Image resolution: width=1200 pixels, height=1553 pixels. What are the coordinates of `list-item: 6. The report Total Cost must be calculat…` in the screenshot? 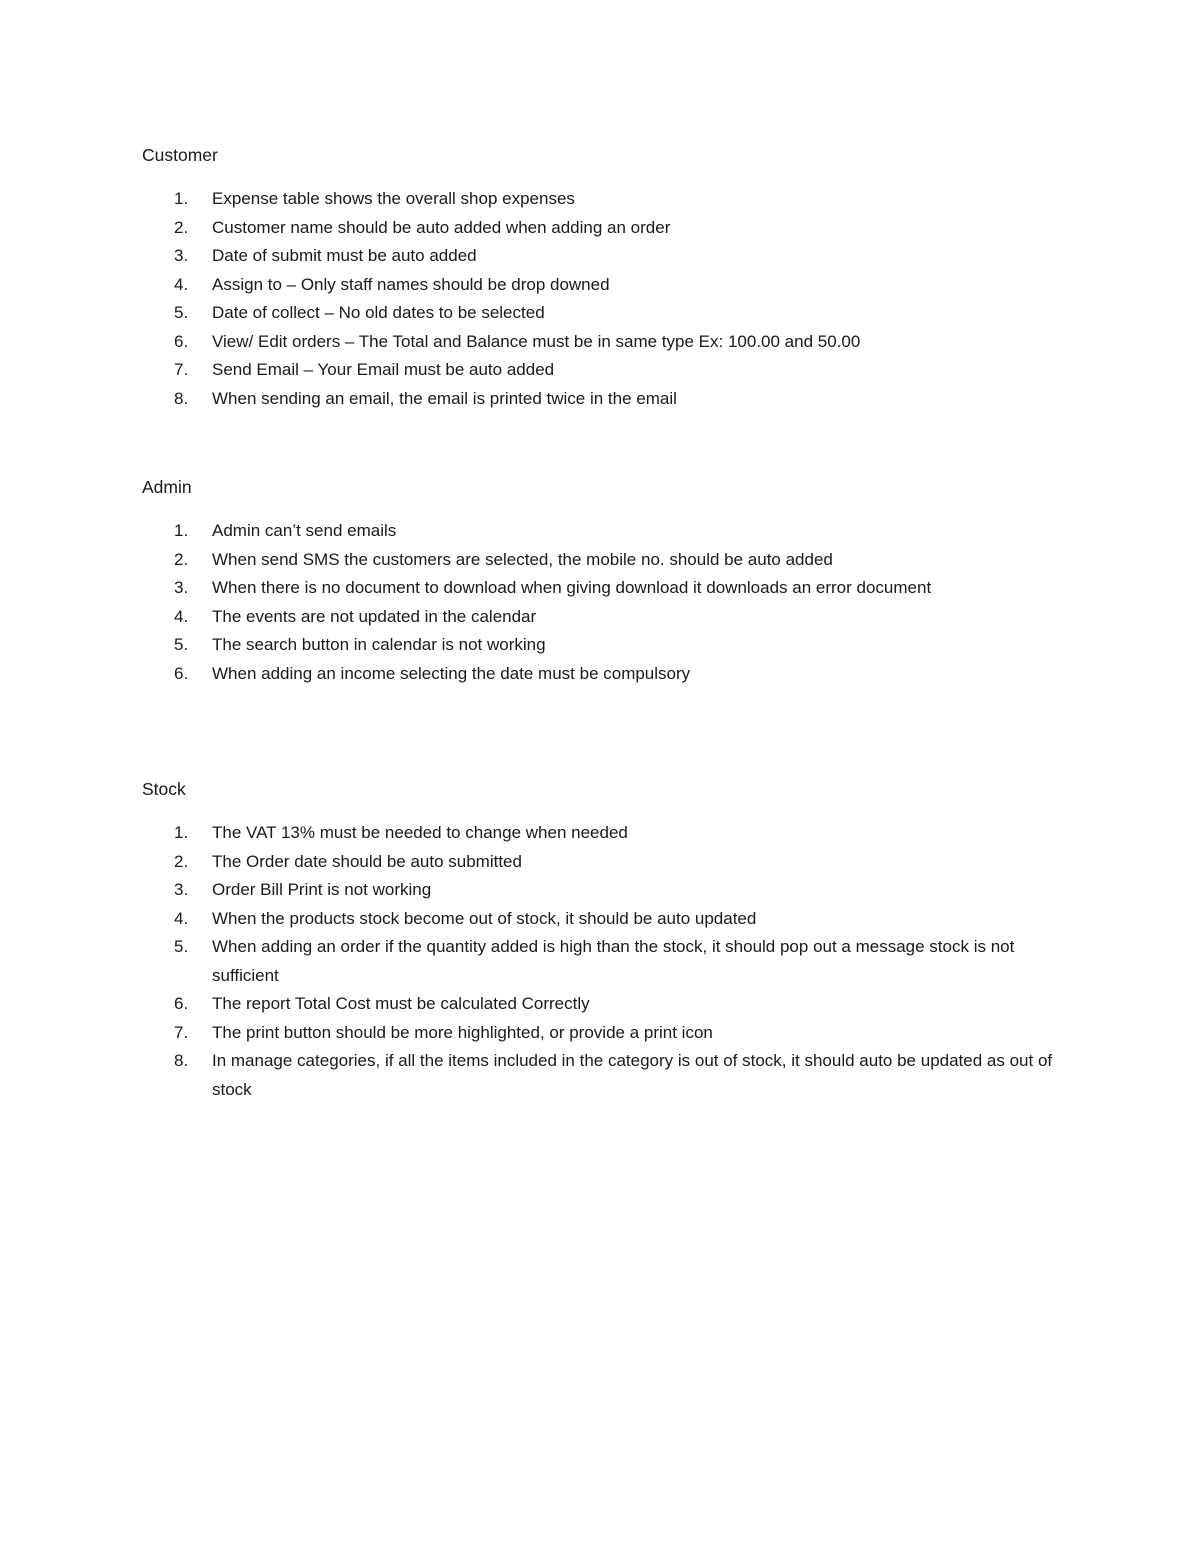 It's located at (602, 1004).